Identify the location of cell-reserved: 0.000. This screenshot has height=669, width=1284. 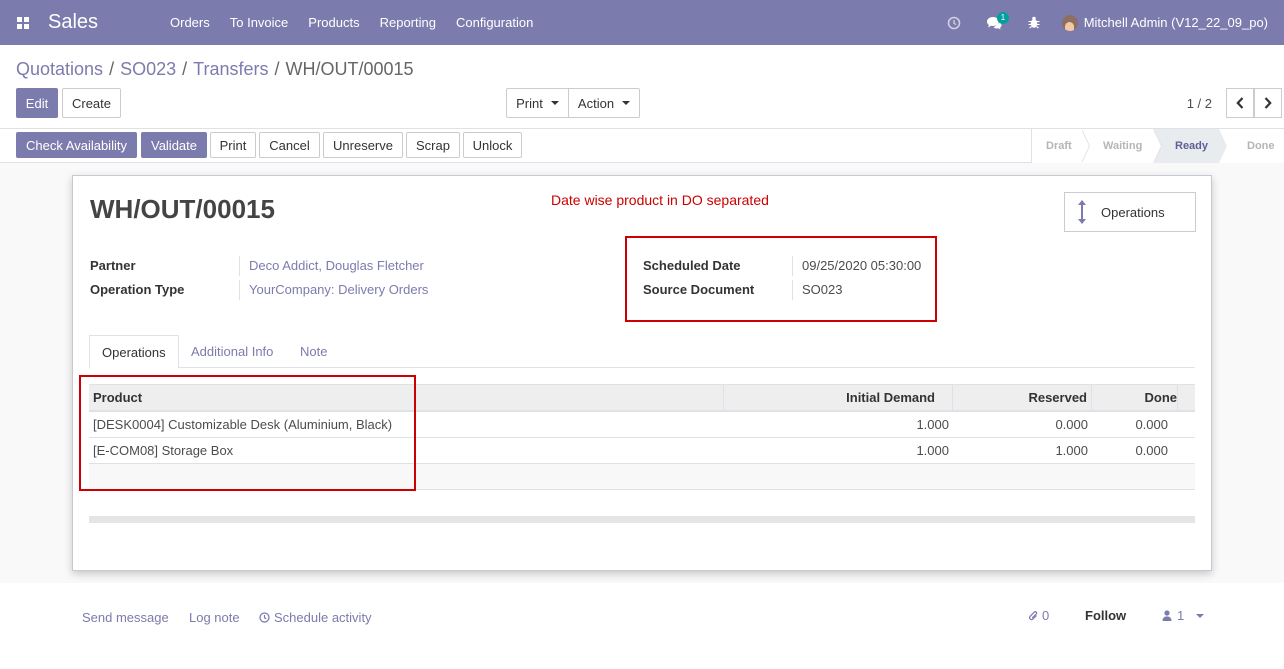
(1071, 424).